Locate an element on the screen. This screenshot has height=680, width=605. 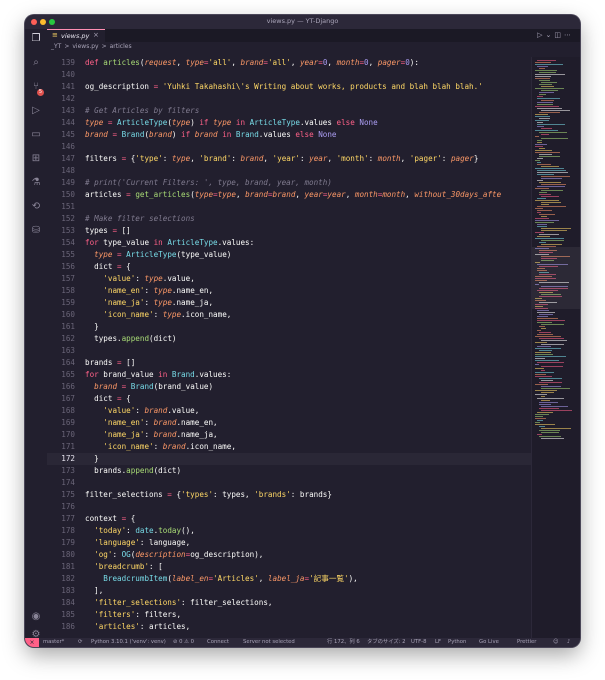
code-line: 168 'value': brand.value, is located at coordinates (289, 411).